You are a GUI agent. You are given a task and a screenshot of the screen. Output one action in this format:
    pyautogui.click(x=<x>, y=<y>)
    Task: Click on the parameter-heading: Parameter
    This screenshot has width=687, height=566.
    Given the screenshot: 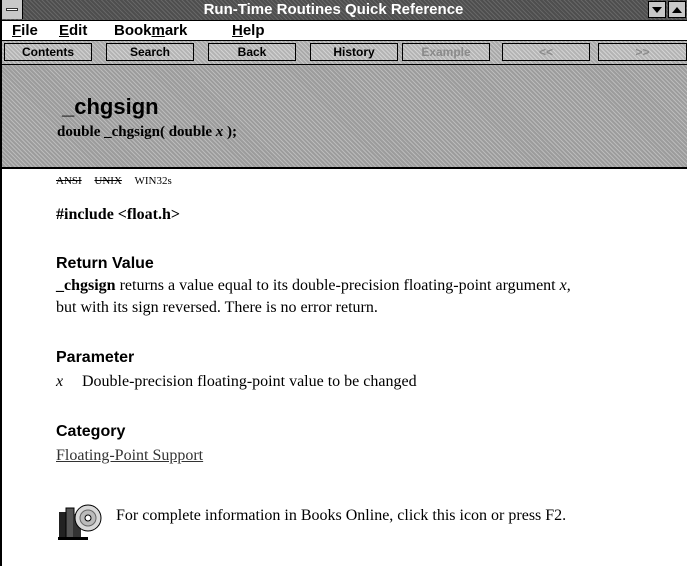 What is the action you would take?
    pyautogui.click(x=95, y=357)
    